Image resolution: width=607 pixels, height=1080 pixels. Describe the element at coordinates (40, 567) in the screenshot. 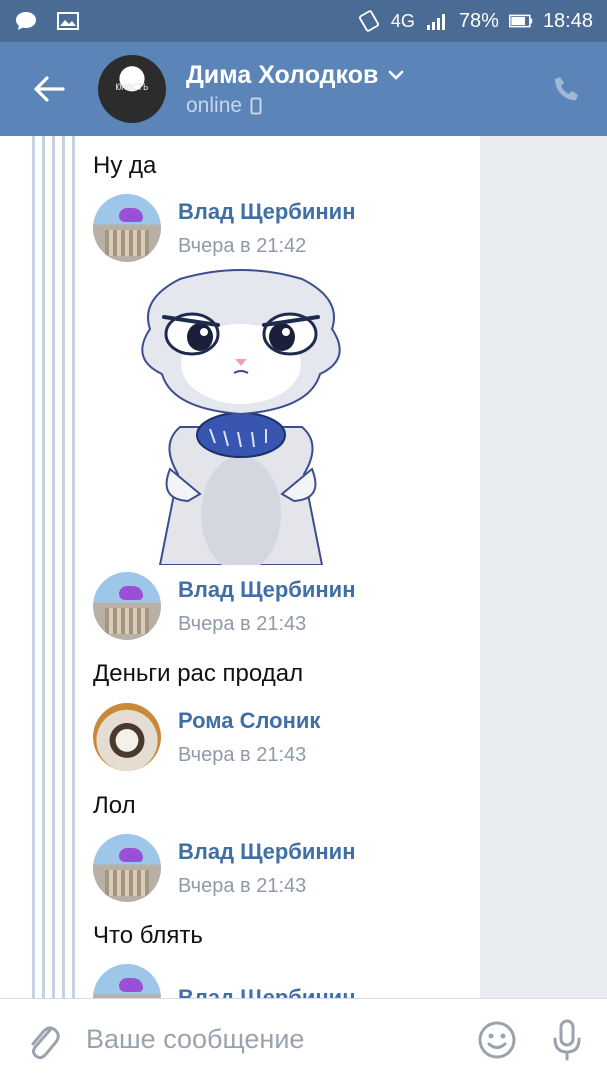

I see `forwarded-indent` at that location.